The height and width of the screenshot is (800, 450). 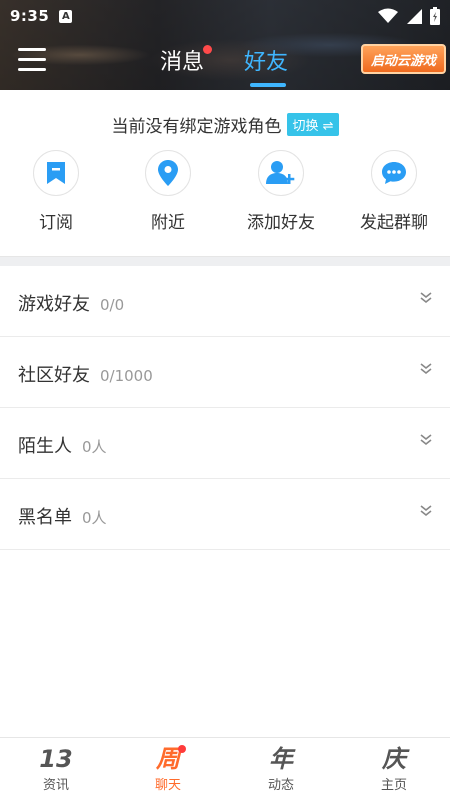 What do you see at coordinates (394, 173) in the screenshot?
I see `chat-bubble-icon` at bounding box center [394, 173].